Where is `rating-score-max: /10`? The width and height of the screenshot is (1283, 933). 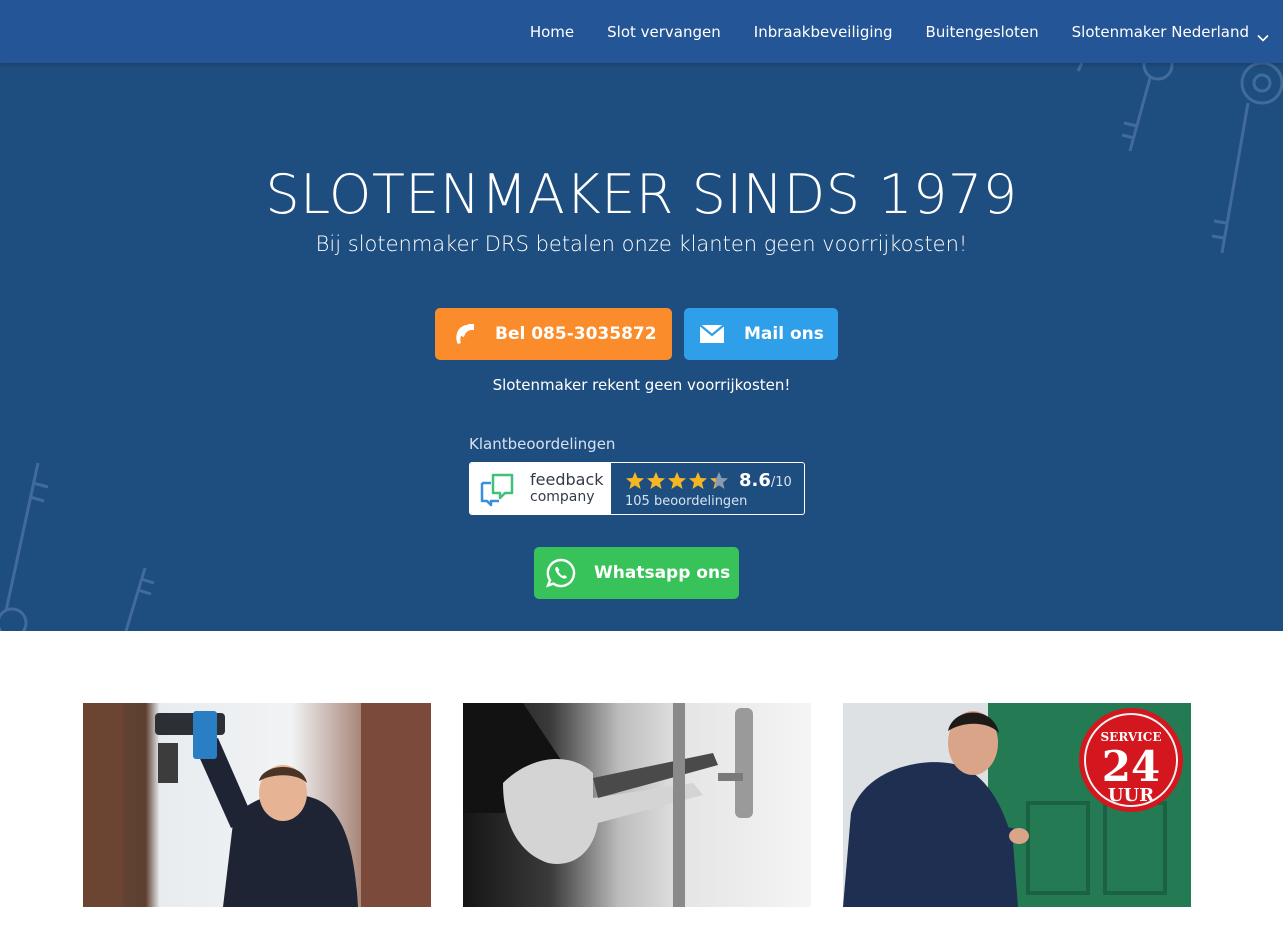 rating-score-max: /10 is located at coordinates (781, 482).